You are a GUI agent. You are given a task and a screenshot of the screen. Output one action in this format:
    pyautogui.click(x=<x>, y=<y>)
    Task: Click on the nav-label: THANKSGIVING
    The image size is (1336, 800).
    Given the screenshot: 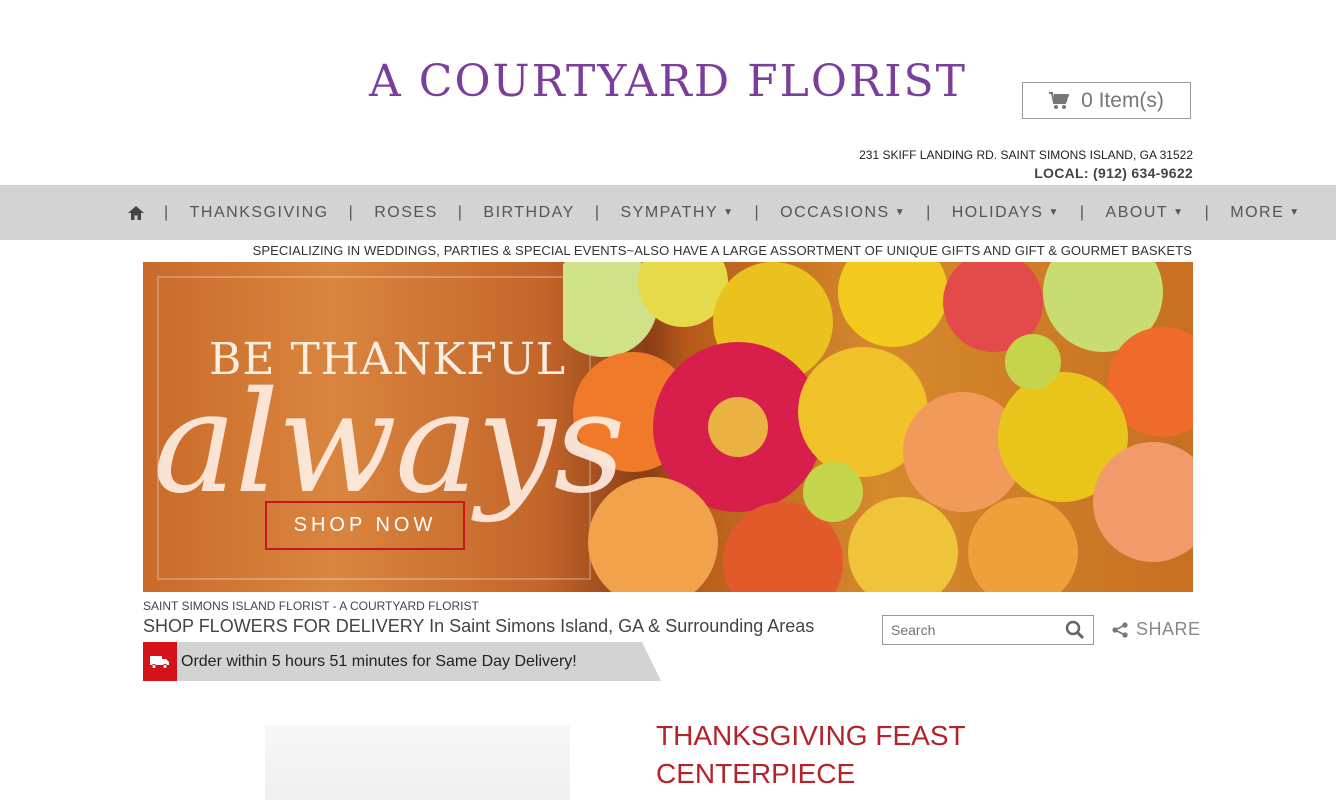 What is the action you would take?
    pyautogui.click(x=259, y=212)
    